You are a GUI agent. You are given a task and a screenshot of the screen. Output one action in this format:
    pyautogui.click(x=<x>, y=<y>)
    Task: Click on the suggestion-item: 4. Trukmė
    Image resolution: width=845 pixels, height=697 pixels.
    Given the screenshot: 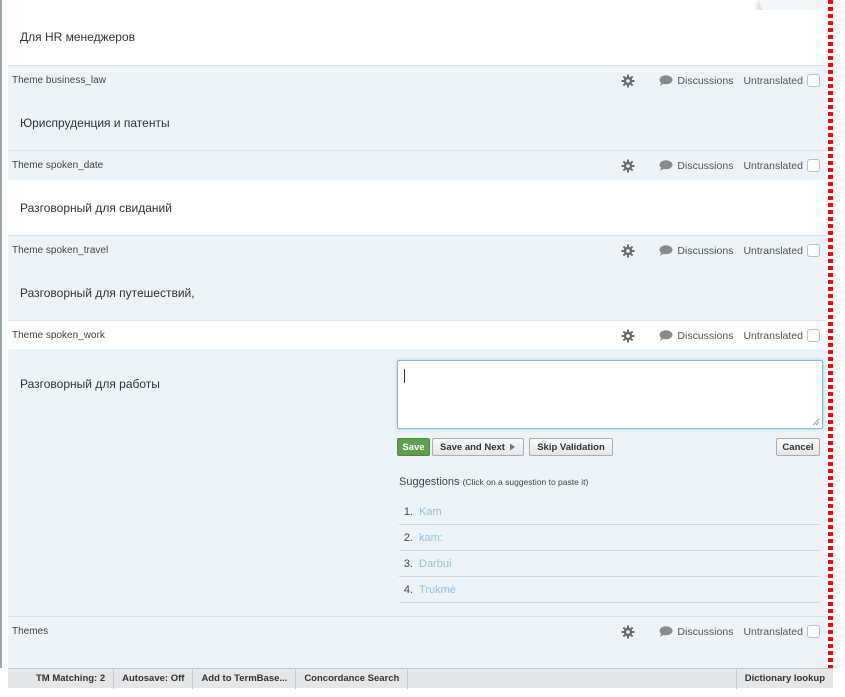 What is the action you would take?
    pyautogui.click(x=609, y=590)
    